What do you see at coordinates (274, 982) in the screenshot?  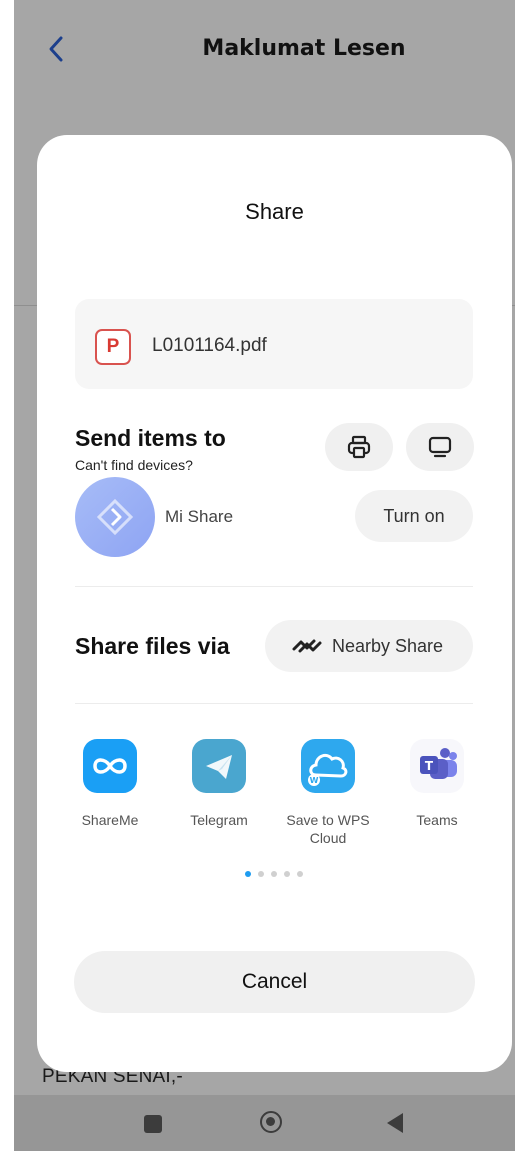 I see `cancel-button: Cancel` at bounding box center [274, 982].